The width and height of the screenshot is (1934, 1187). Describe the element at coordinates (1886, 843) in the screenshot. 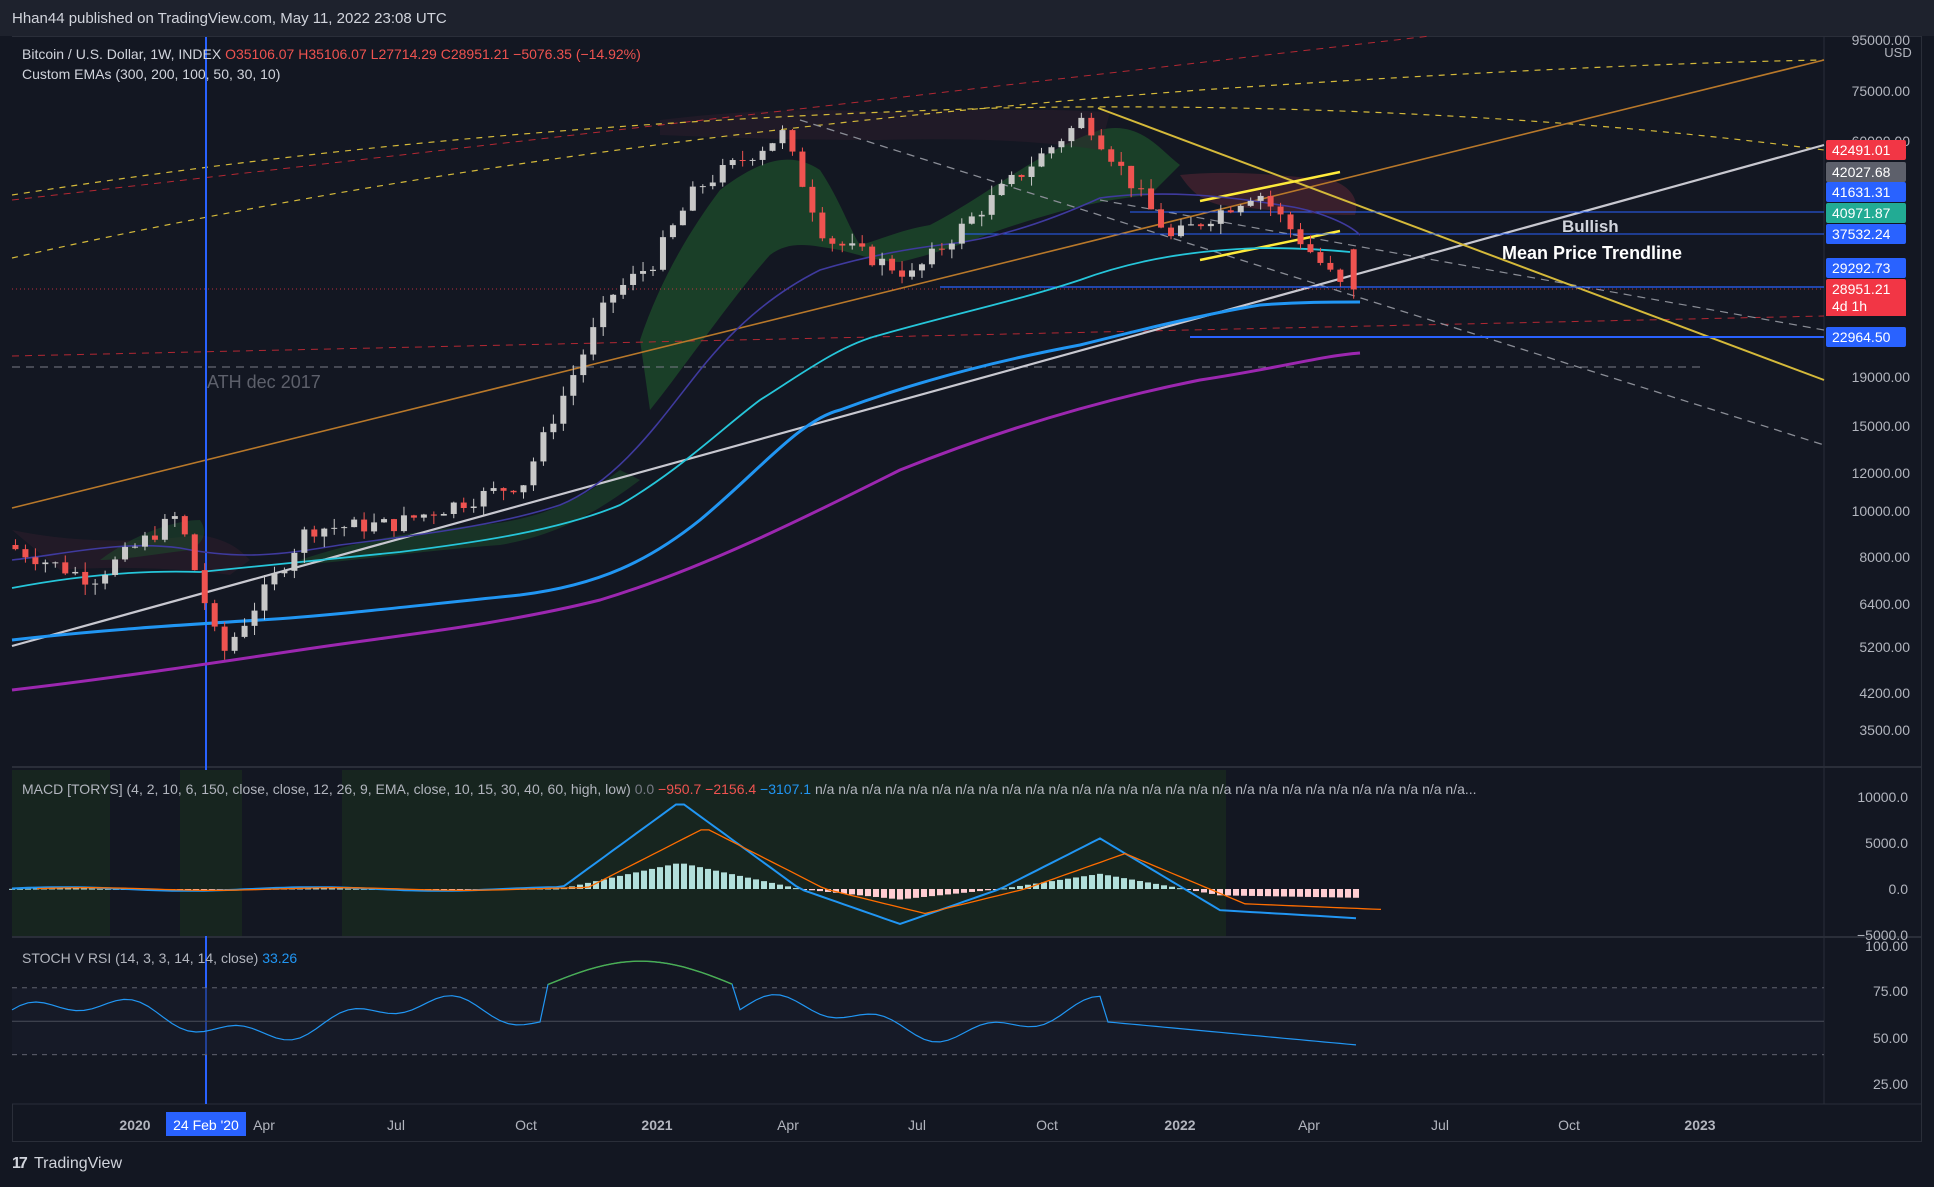

I see `macd-tick-label: 5000.0` at that location.